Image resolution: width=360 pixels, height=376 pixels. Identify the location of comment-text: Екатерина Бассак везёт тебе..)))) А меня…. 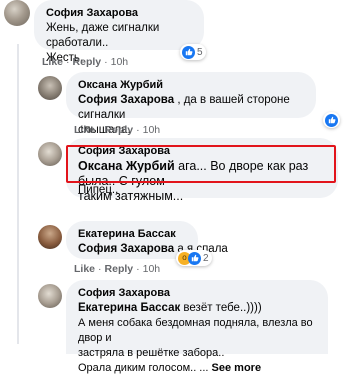
(195, 338).